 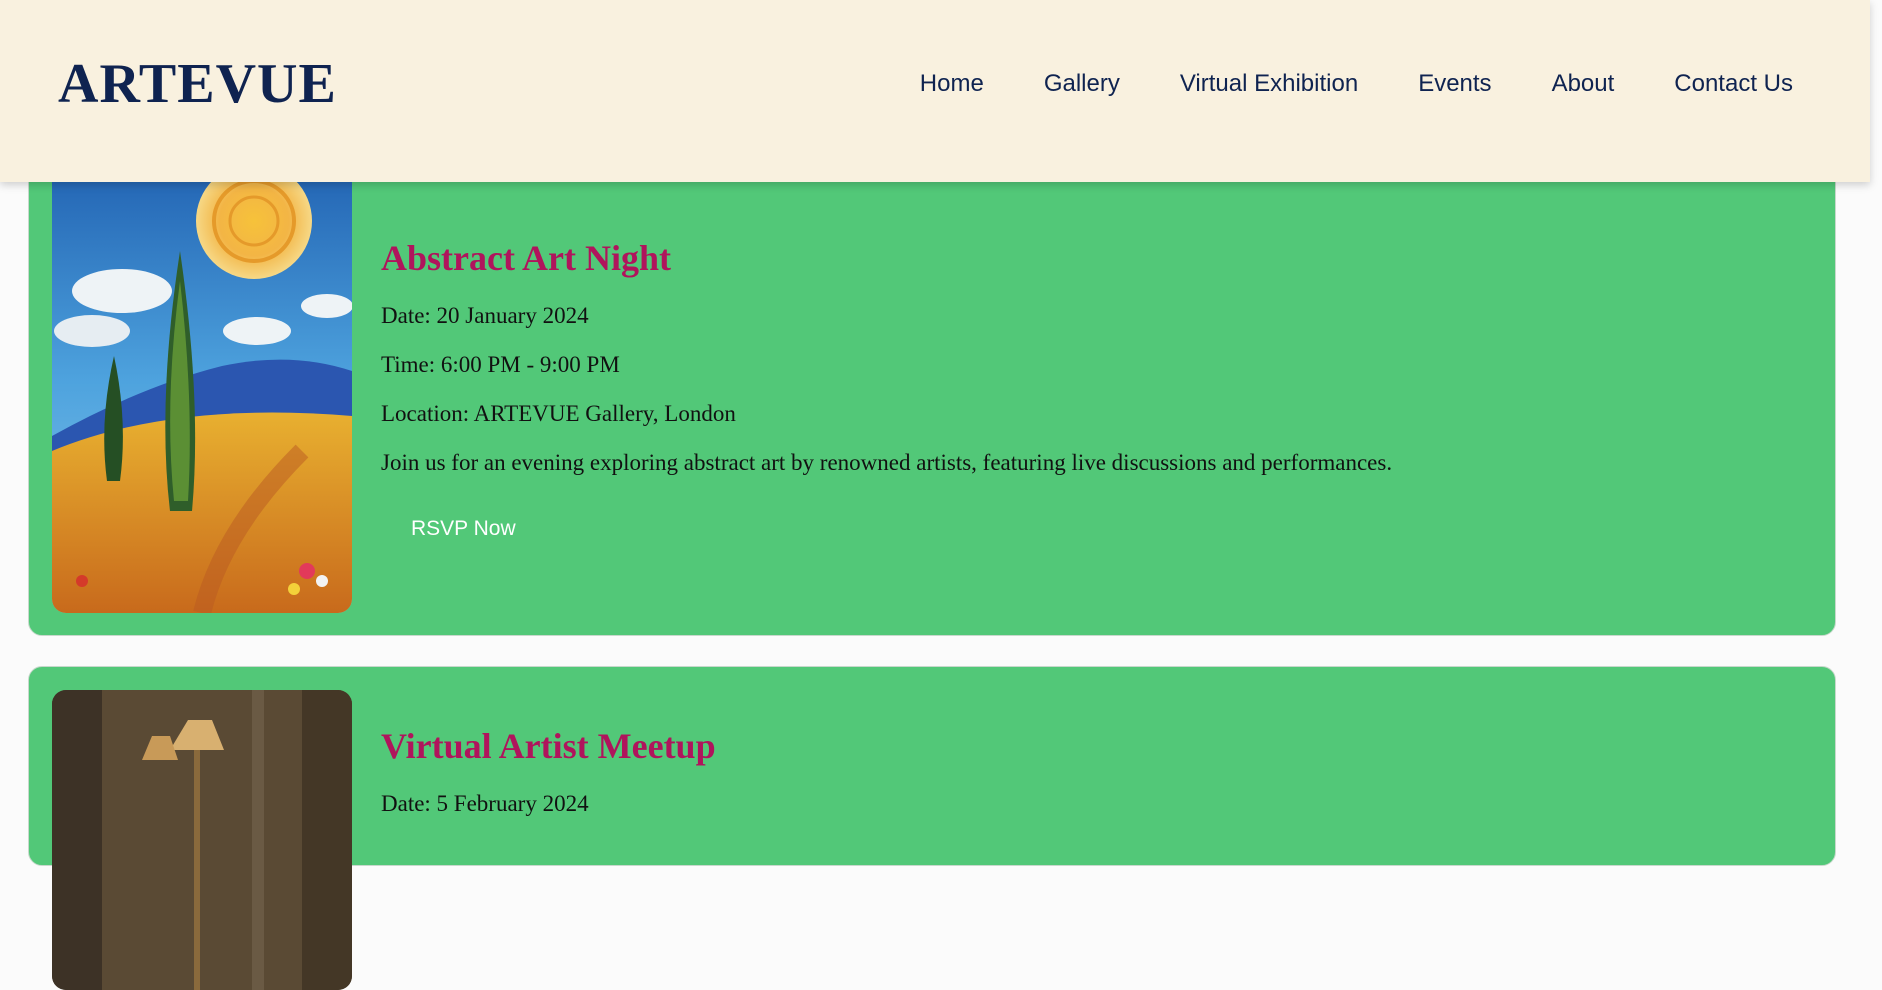 I want to click on event-image-interior, so click(x=202, y=840).